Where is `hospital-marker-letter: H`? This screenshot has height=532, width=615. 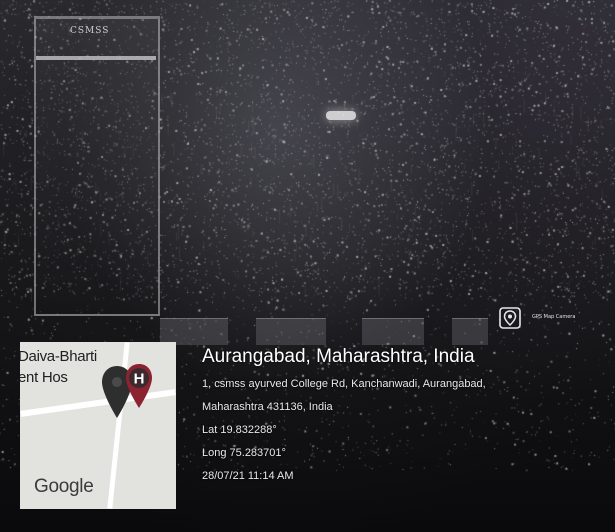
hospital-marker-letter: H is located at coordinates (139, 379).